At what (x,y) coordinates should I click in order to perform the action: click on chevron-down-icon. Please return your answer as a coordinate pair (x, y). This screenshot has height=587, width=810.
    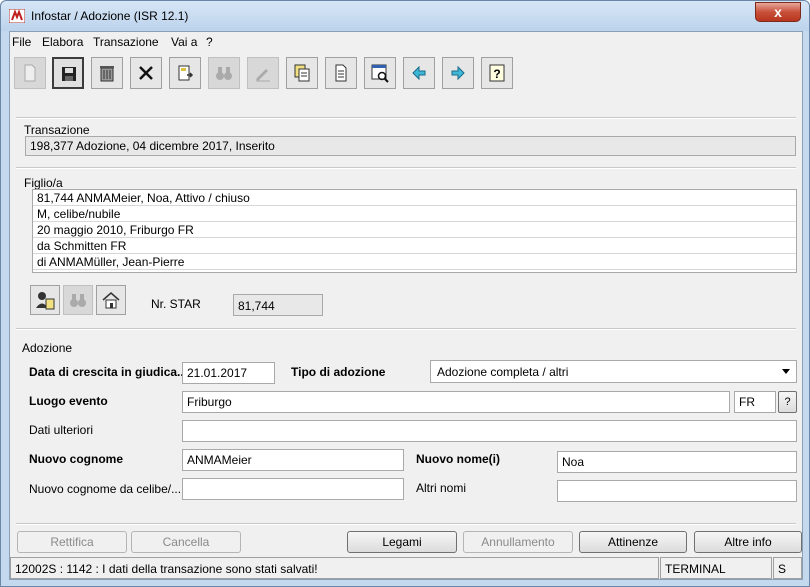
    Looking at the image, I should click on (786, 371).